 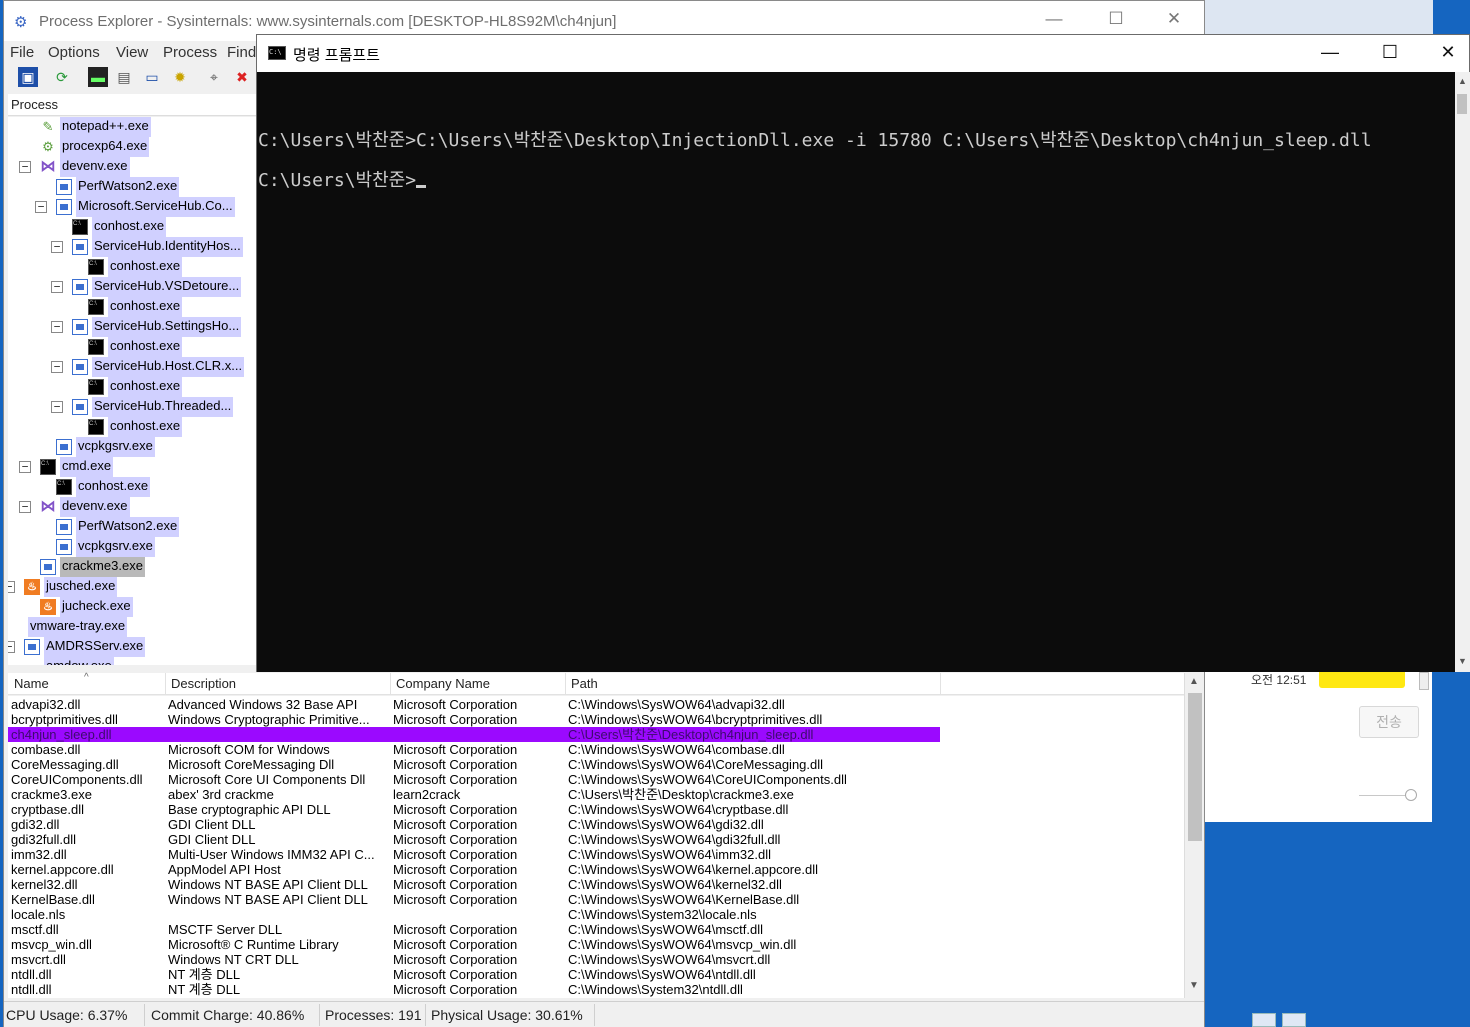 I want to click on process-row: crackme3.exe, so click(x=134, y=567).